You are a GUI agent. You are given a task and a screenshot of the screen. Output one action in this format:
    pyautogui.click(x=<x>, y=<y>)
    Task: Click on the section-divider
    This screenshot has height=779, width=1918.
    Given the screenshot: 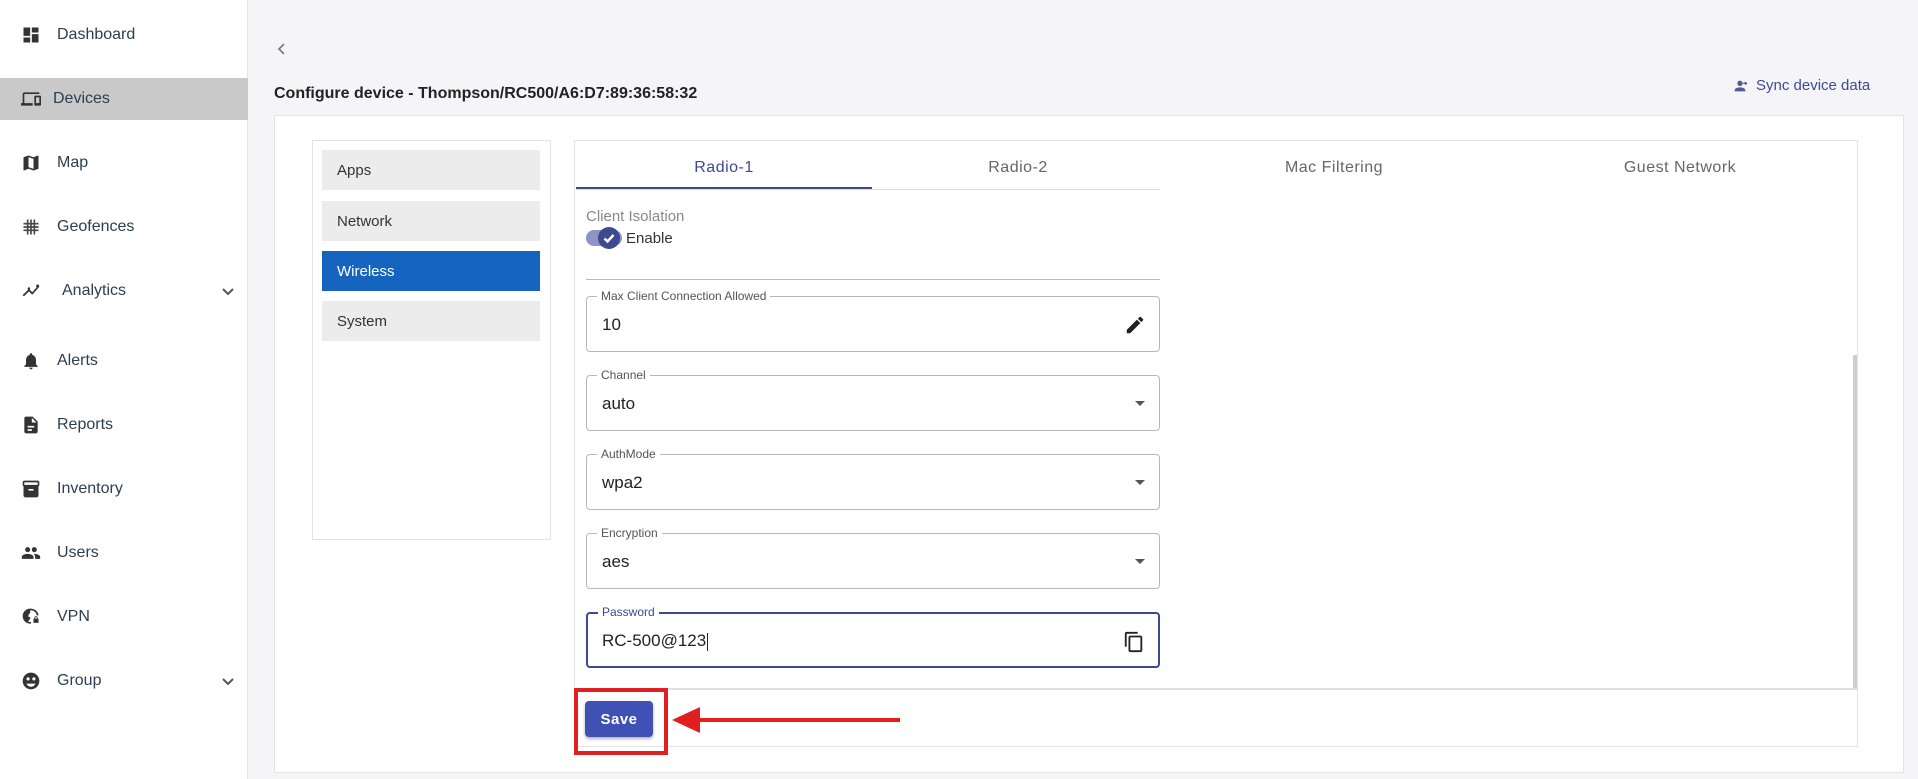 What is the action you would take?
    pyautogui.click(x=873, y=279)
    